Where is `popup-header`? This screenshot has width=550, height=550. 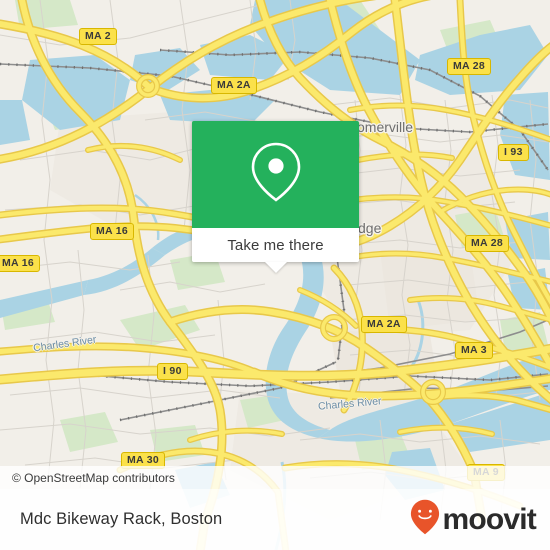
popup-header is located at coordinates (275, 174).